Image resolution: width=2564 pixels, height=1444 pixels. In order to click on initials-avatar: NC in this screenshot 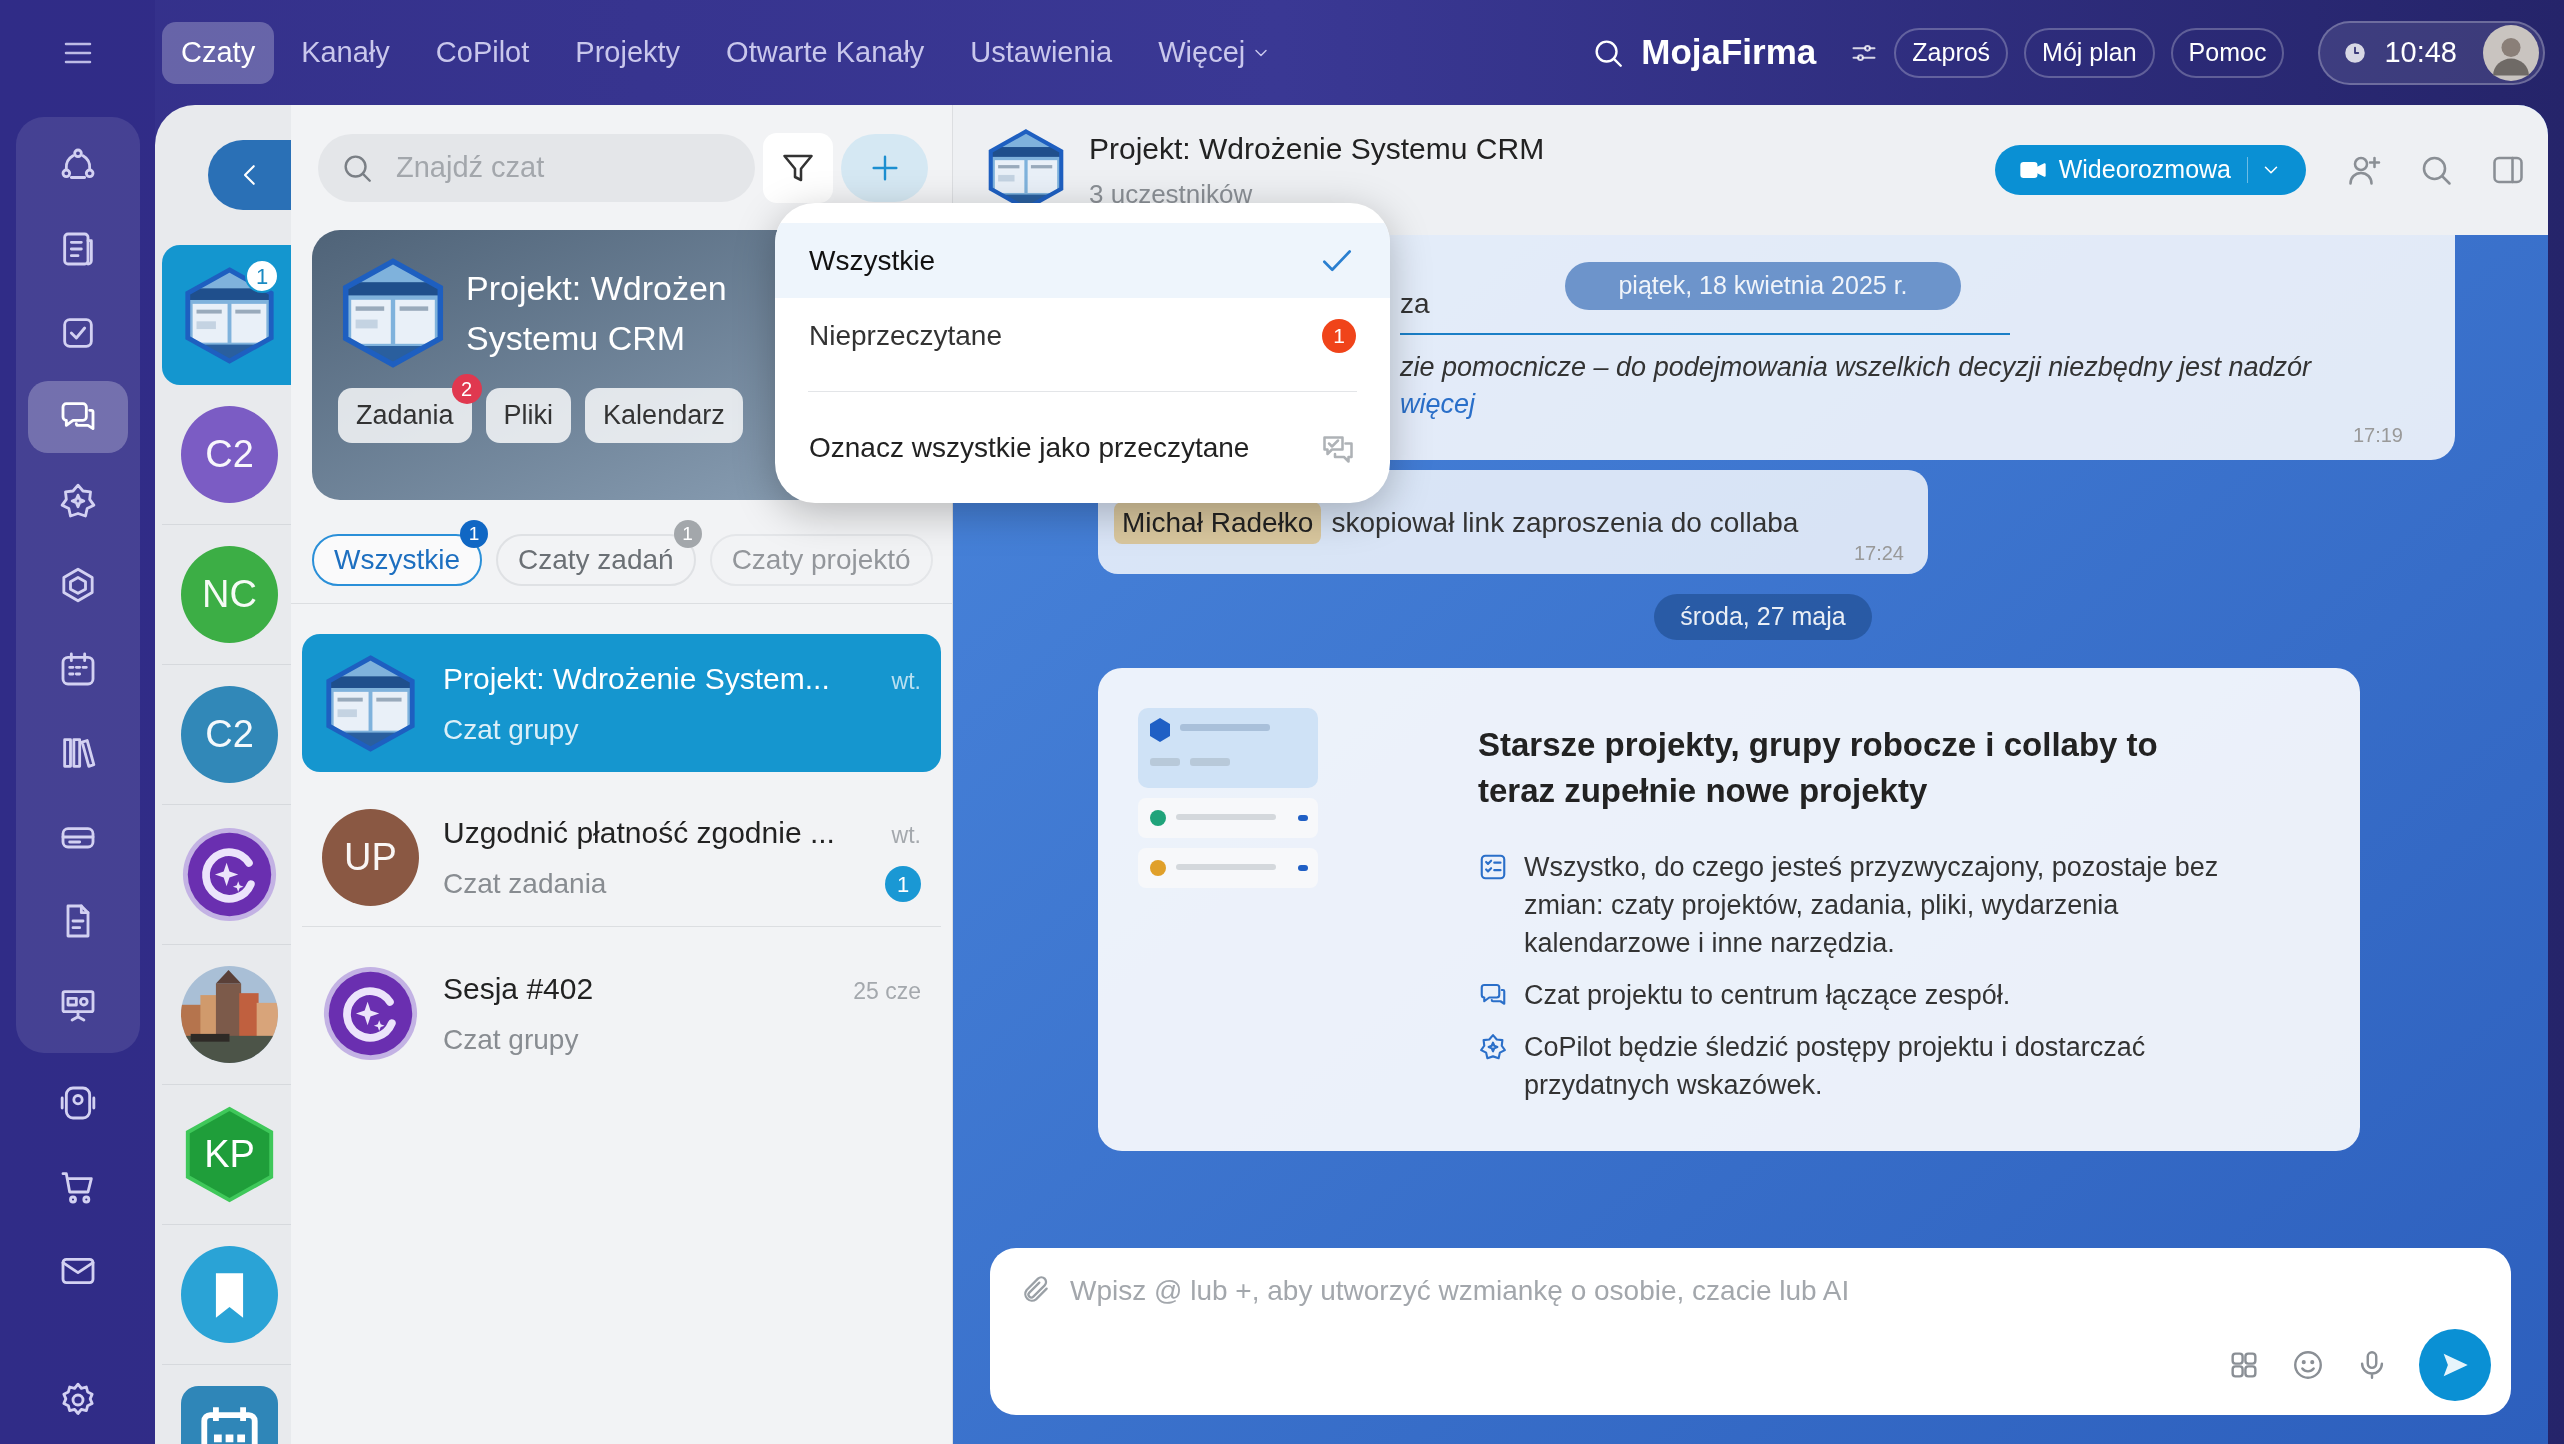, I will do `click(229, 594)`.